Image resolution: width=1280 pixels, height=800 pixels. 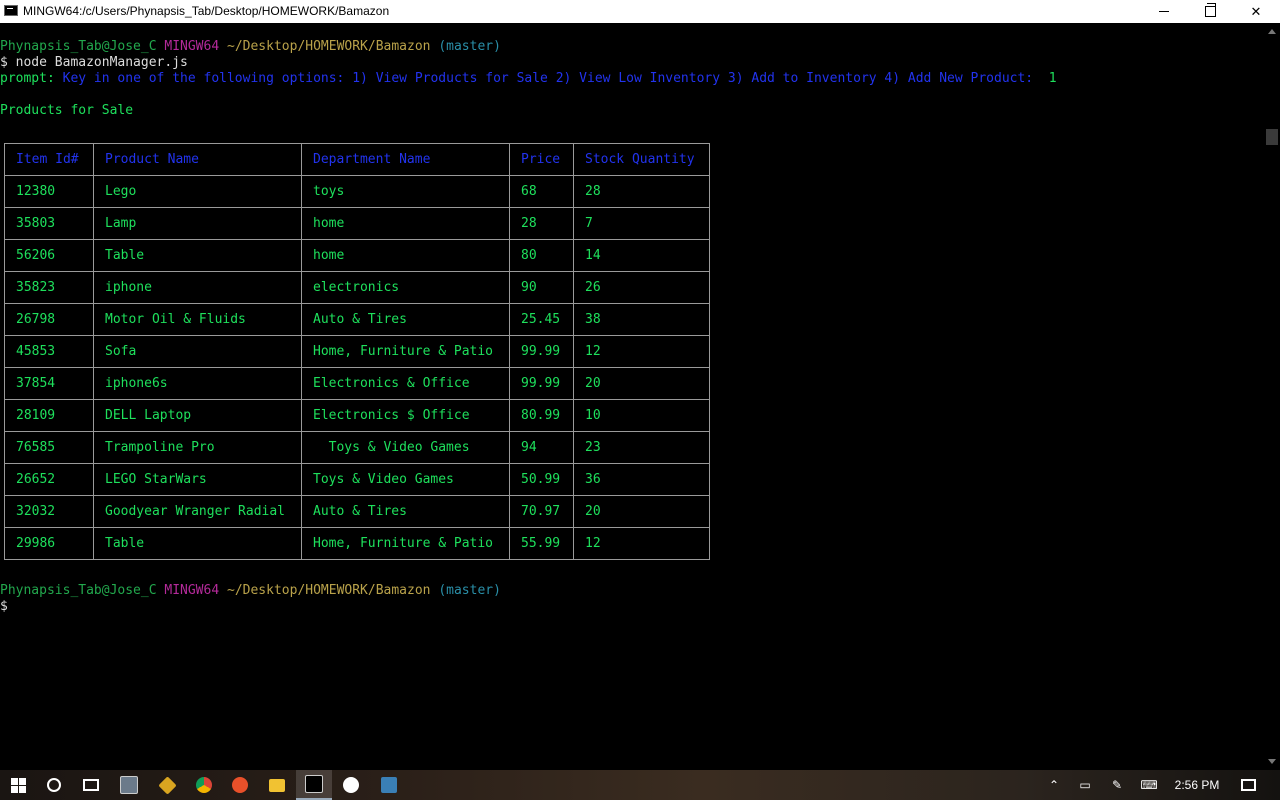 What do you see at coordinates (541, 351) in the screenshot?
I see `cell-price: 99.99` at bounding box center [541, 351].